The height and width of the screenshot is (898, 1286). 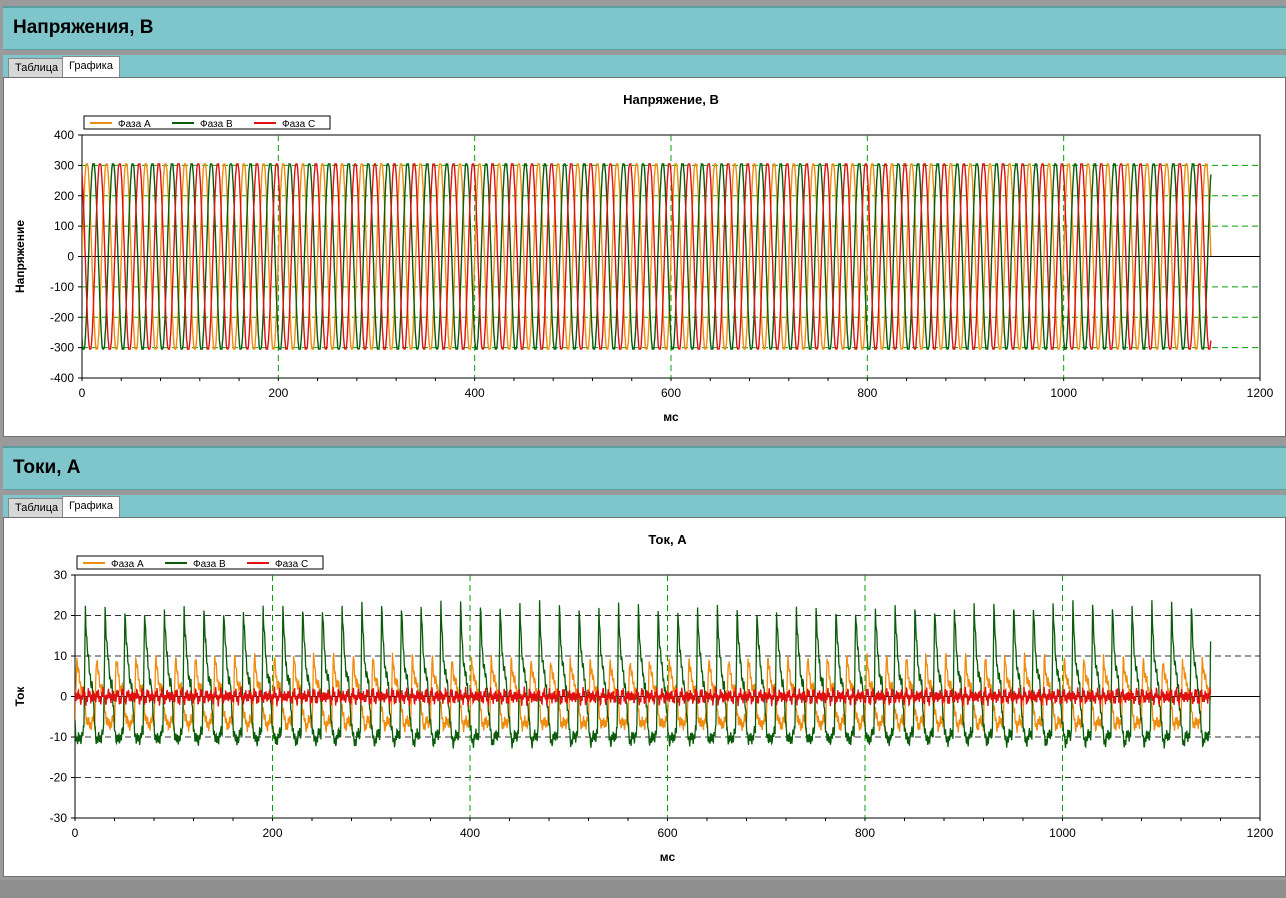 What do you see at coordinates (62, 317) in the screenshot?
I see `voltage-ytick-label: -200` at bounding box center [62, 317].